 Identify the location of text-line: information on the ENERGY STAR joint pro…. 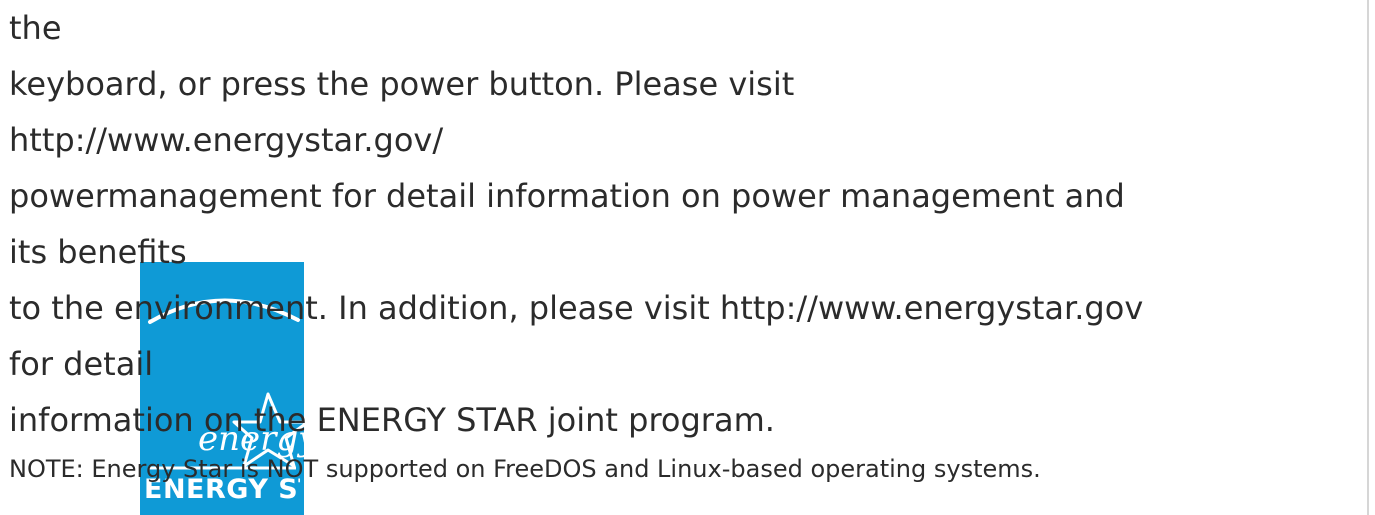
(392, 420).